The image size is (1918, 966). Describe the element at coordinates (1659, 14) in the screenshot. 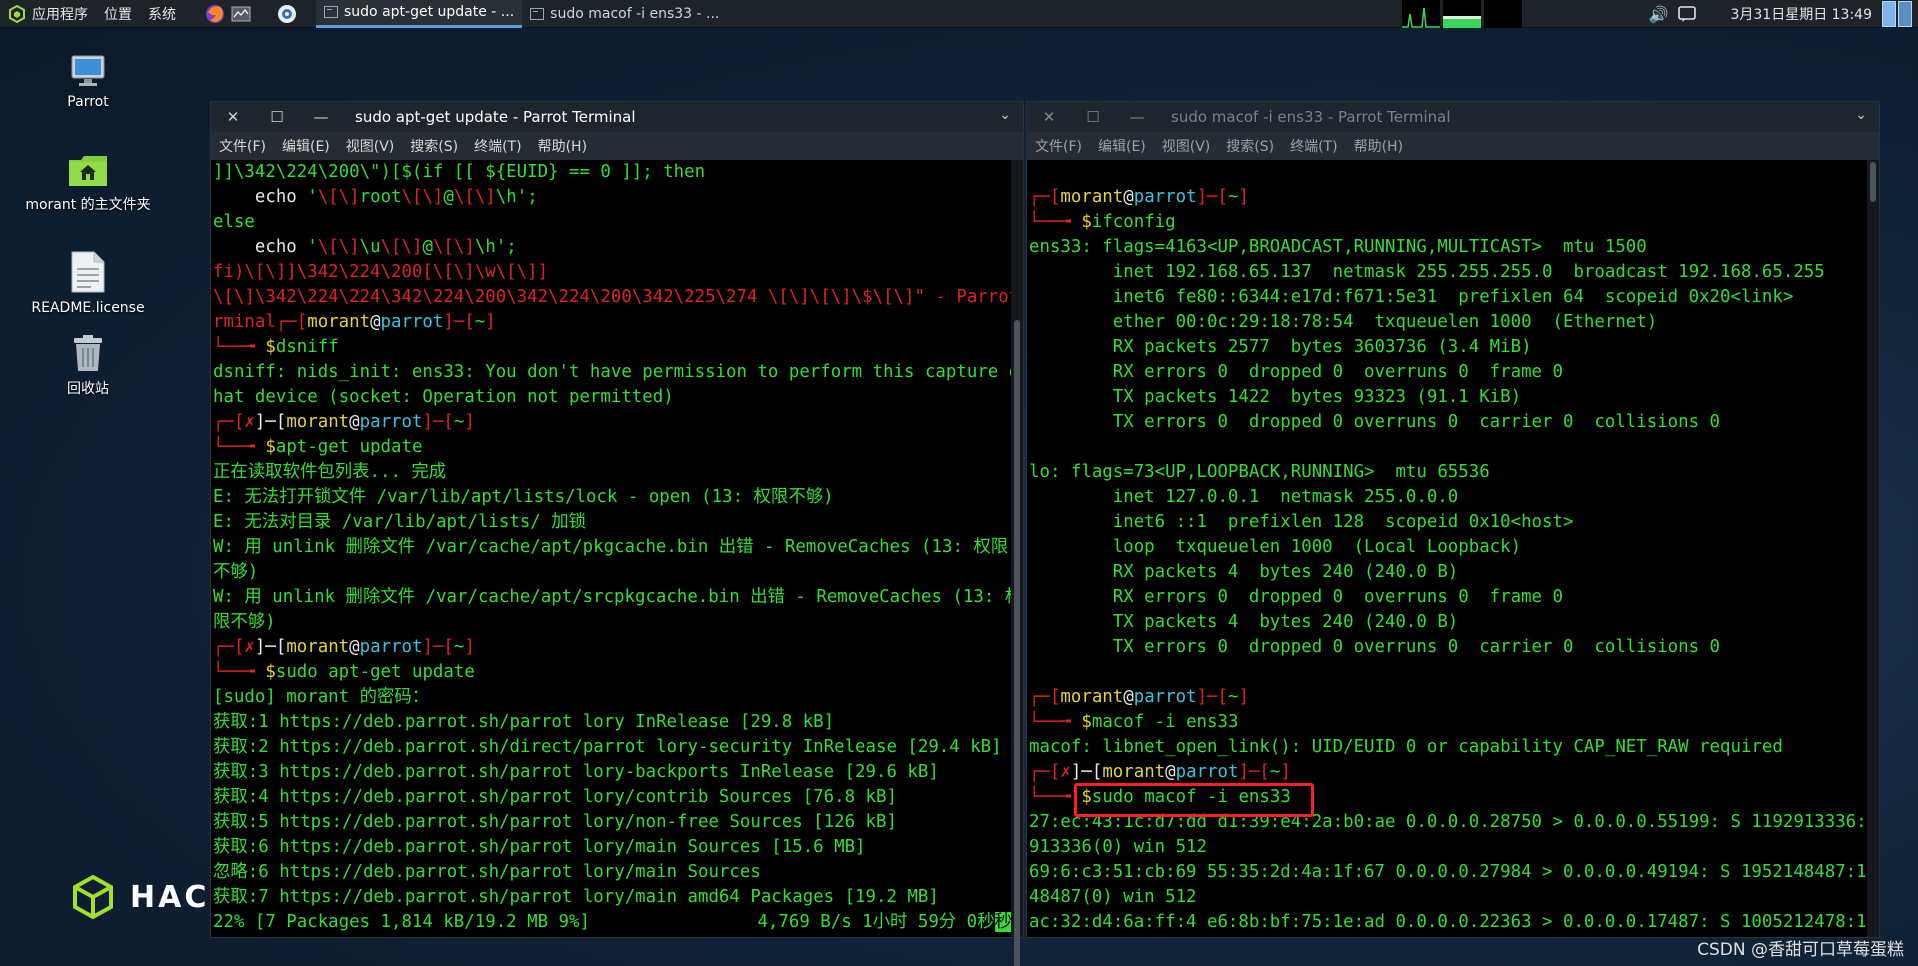

I see `volume-icon: 🔊` at that location.